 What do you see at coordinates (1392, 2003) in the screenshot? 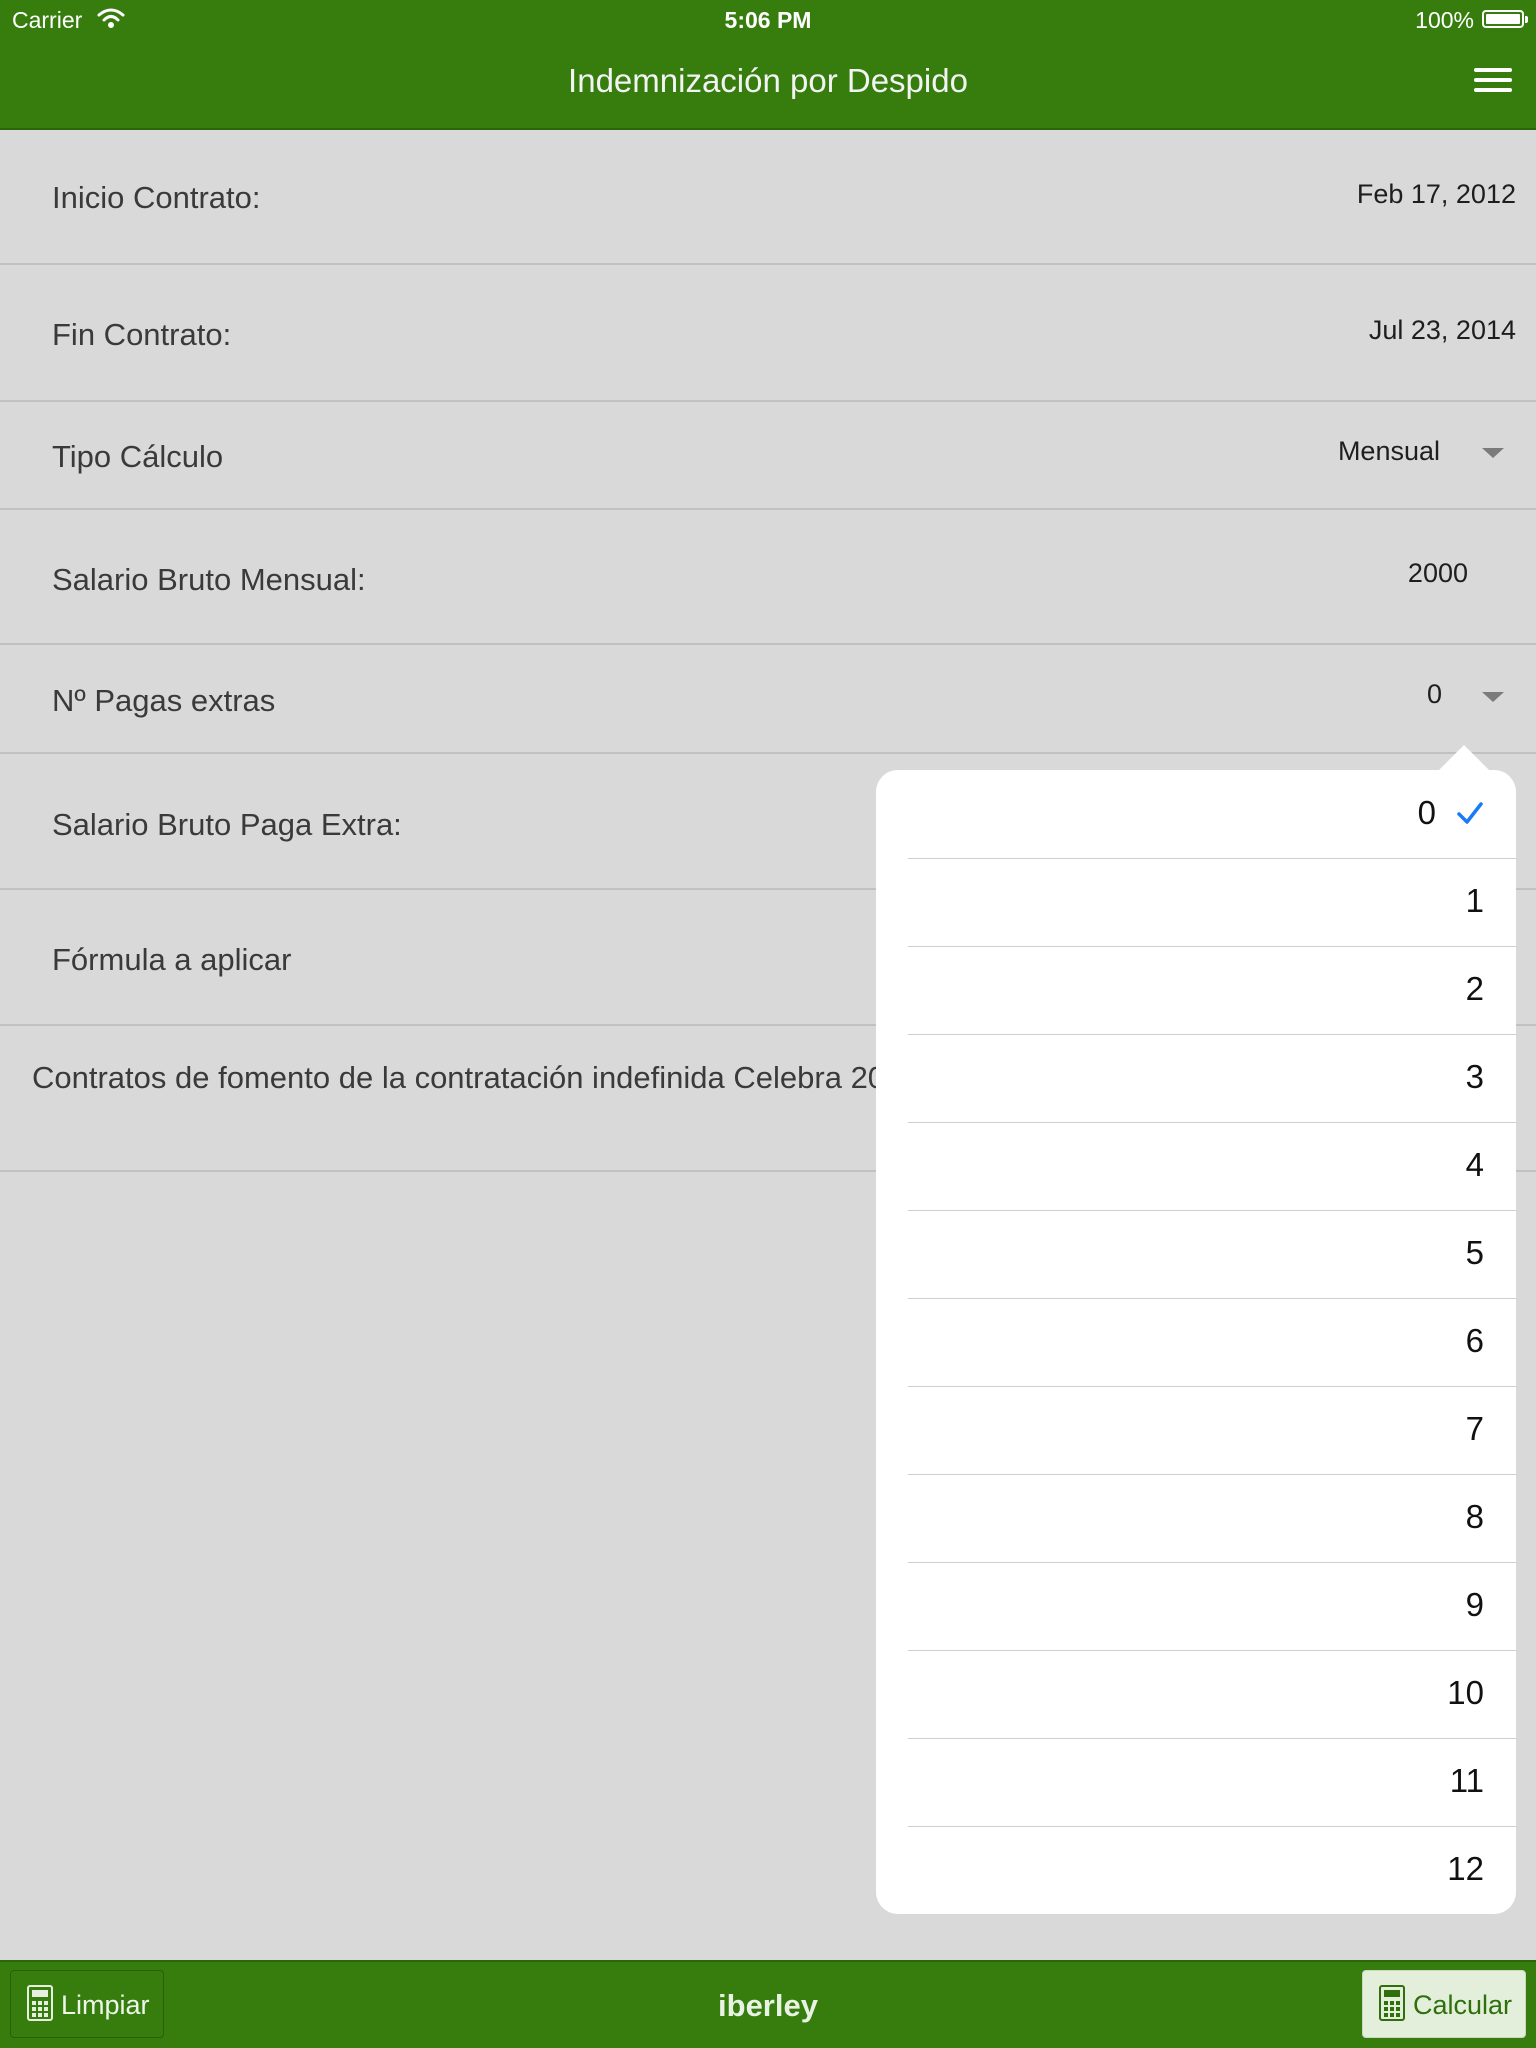
I see `calculator-icon` at bounding box center [1392, 2003].